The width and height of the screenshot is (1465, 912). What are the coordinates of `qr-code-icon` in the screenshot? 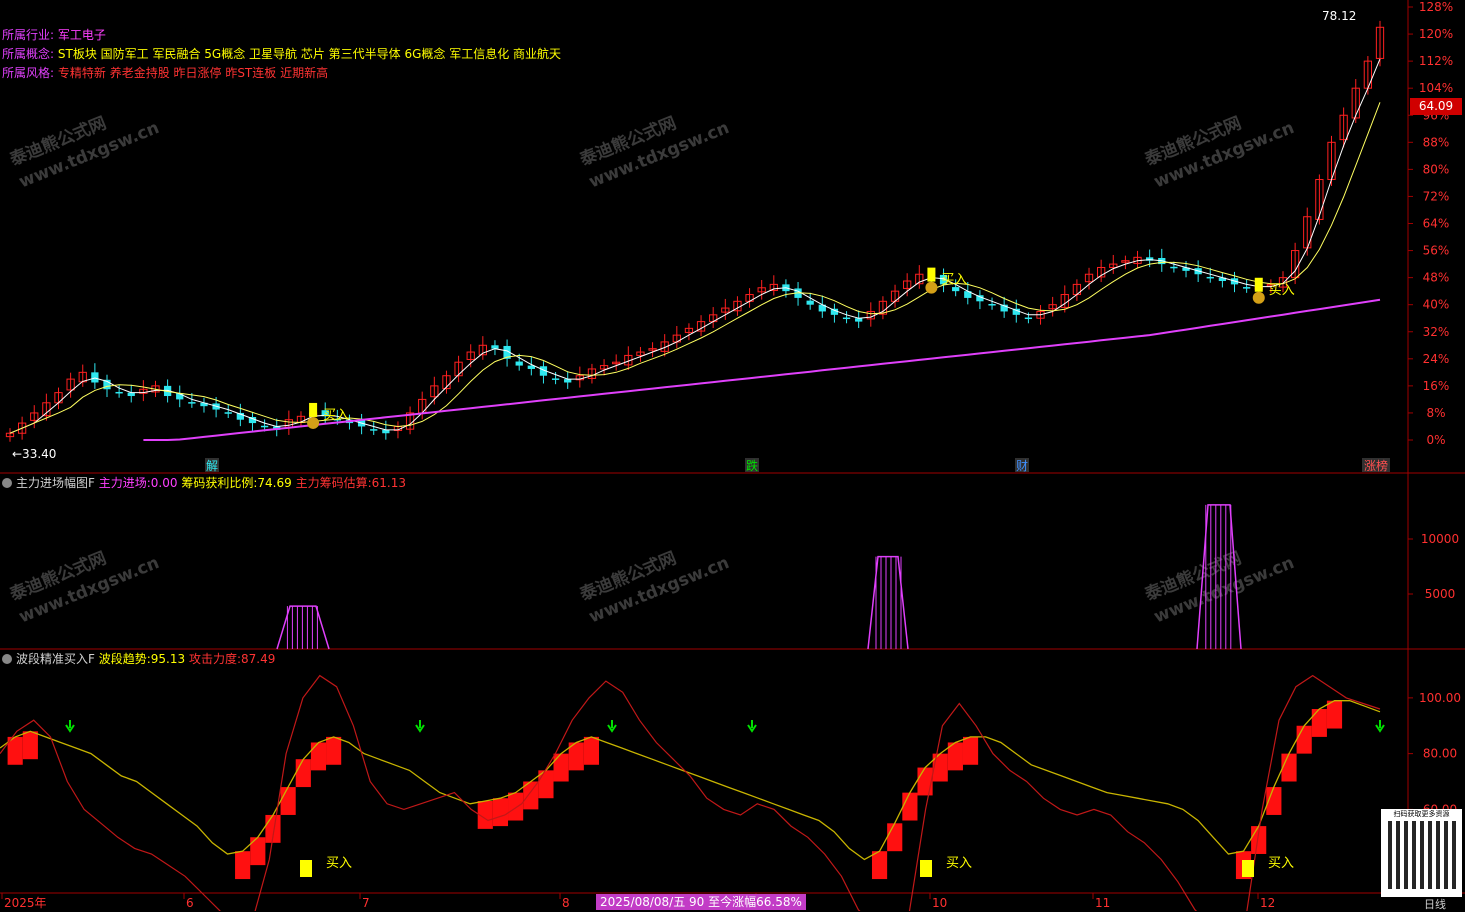 It's located at (1421, 855).